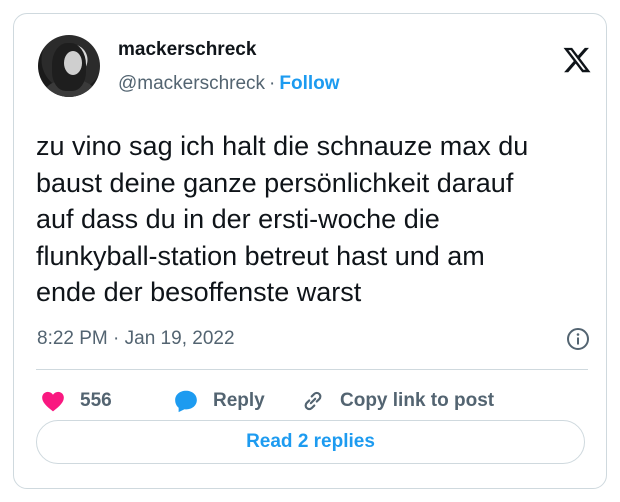 This screenshot has height=502, width=620. Describe the element at coordinates (312, 369) in the screenshot. I see `divider` at that location.